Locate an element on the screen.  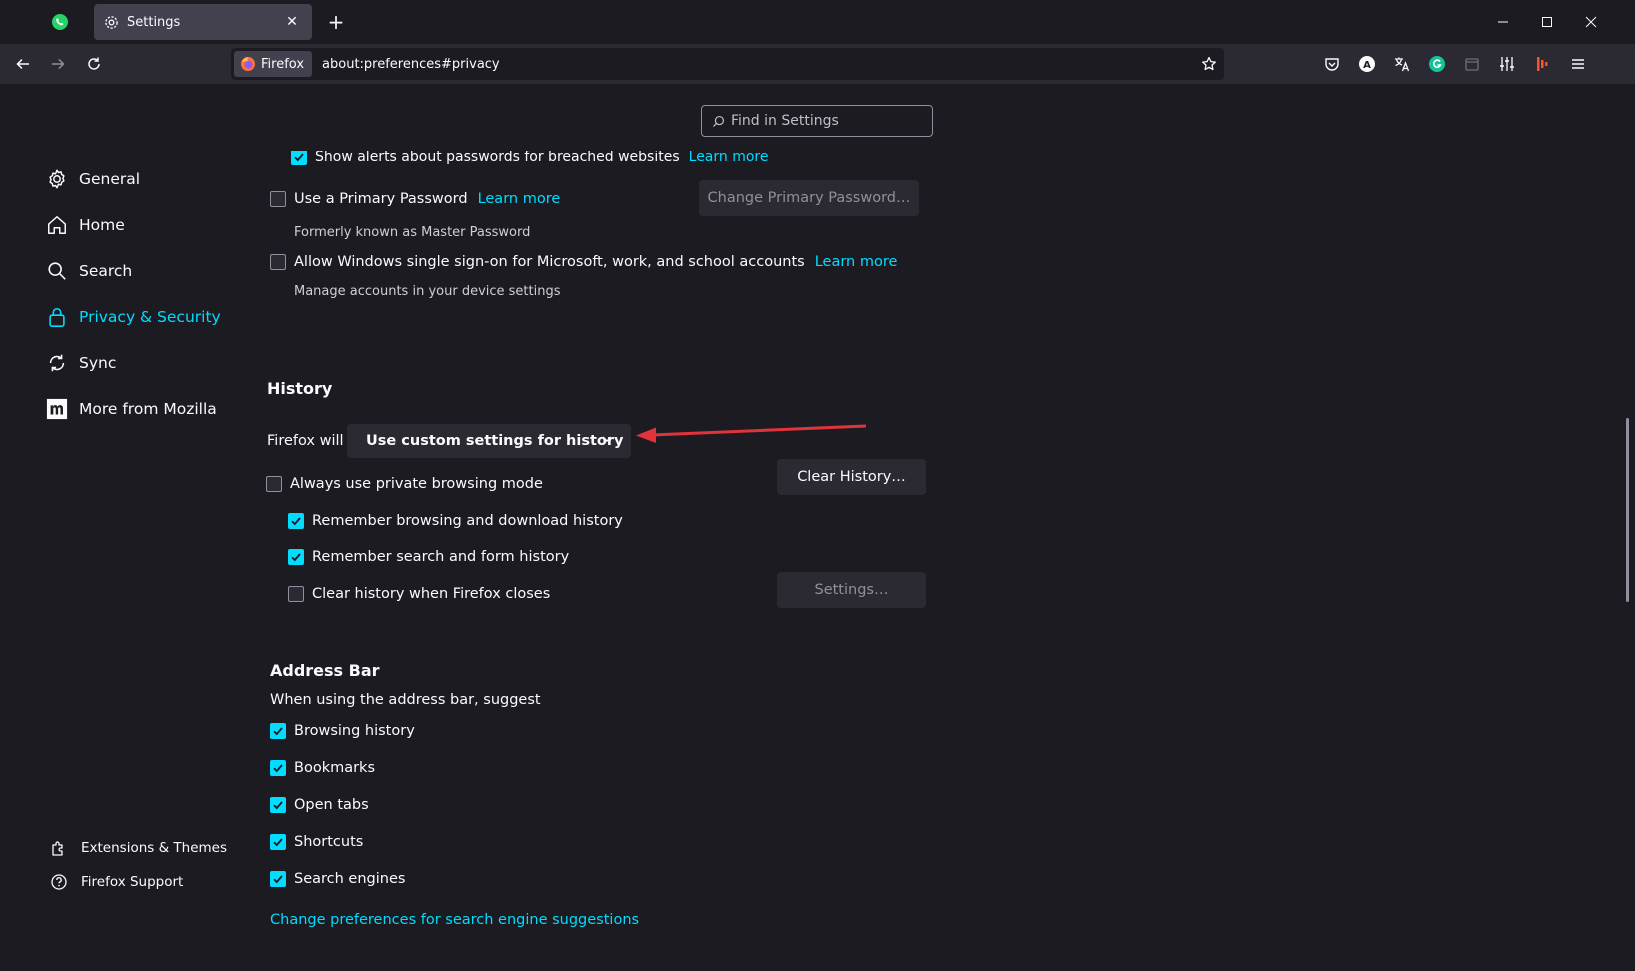
search-icon is located at coordinates (718, 121).